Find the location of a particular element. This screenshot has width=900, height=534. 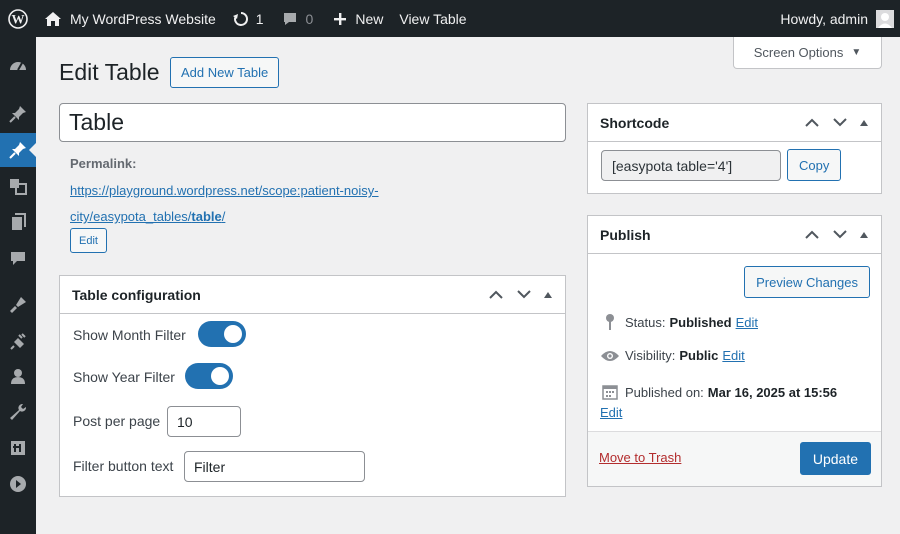

show-month-label: Show Month Filter is located at coordinates (129, 335).